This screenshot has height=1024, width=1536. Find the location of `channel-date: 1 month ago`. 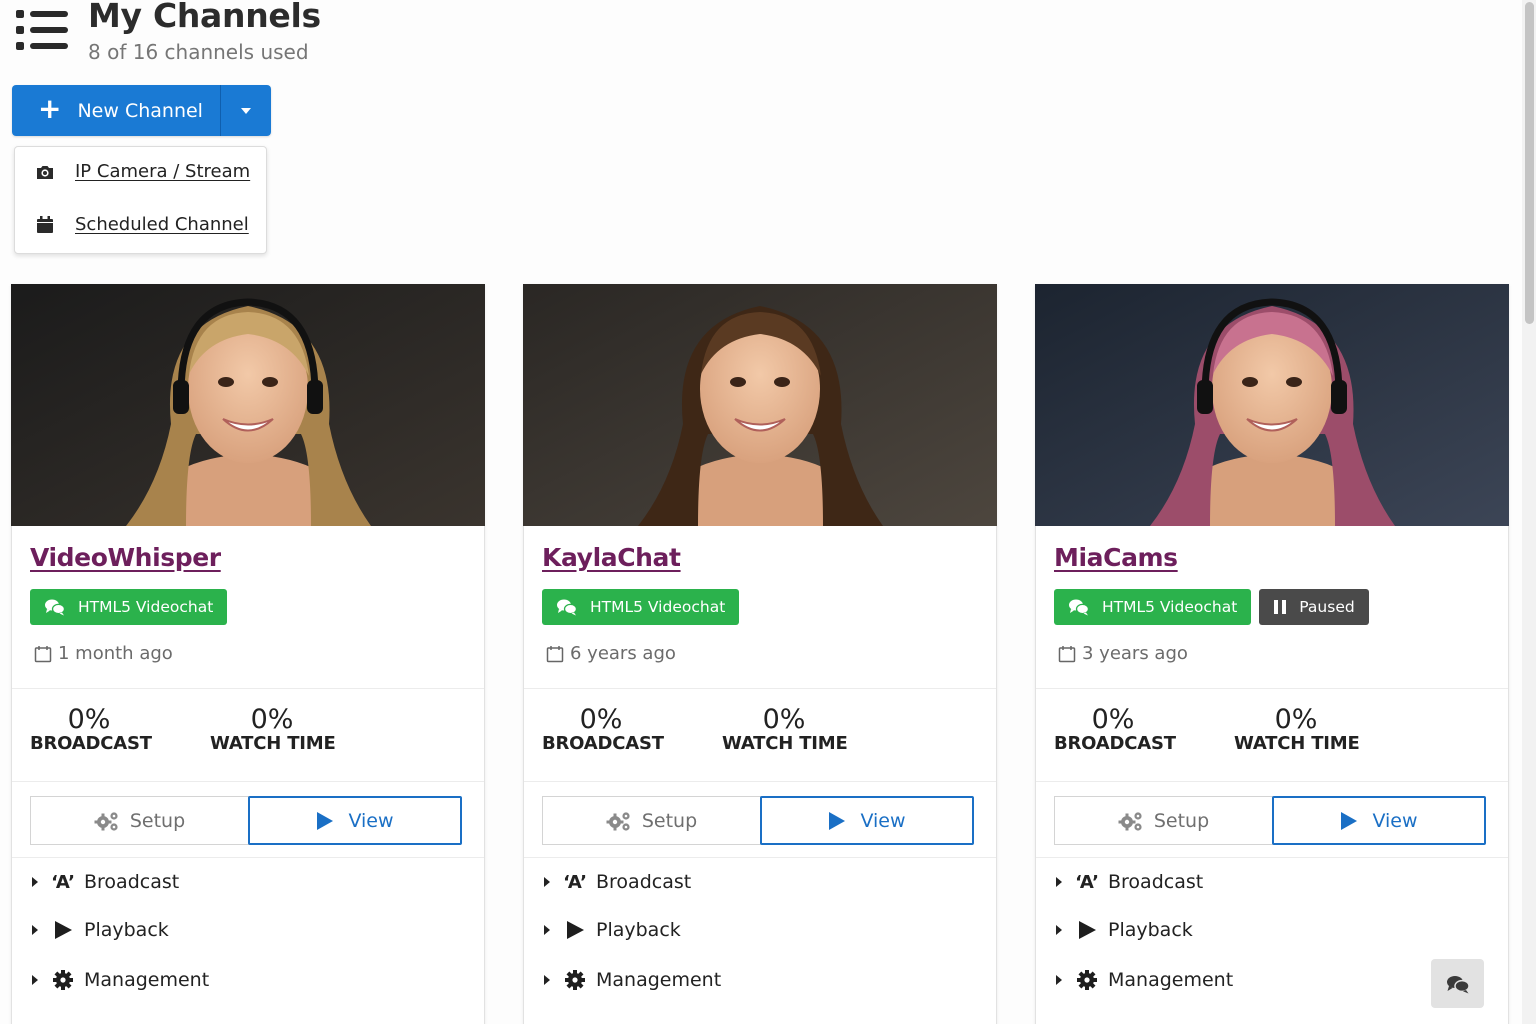

channel-date: 1 month ago is located at coordinates (103, 653).